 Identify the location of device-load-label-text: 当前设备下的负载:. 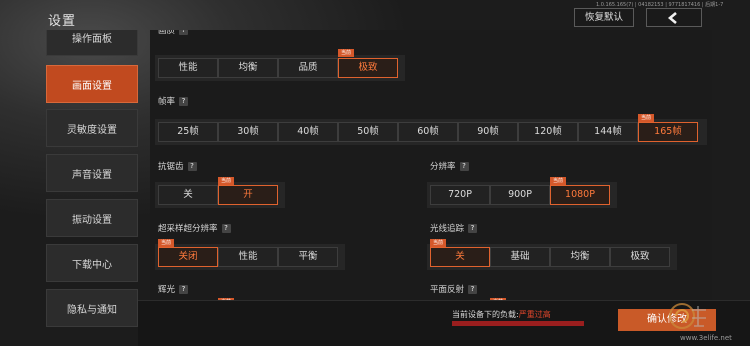
(485, 314).